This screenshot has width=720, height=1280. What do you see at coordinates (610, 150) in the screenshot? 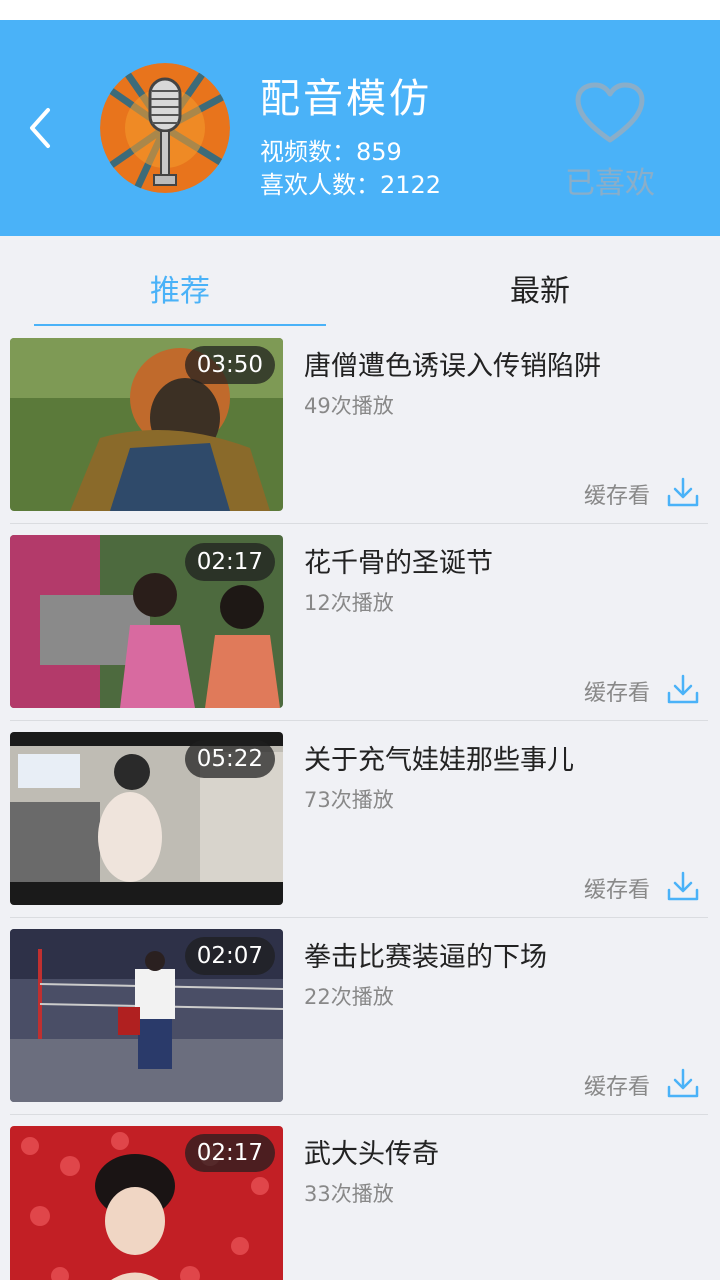
I see `liked-button: 已喜欢` at bounding box center [610, 150].